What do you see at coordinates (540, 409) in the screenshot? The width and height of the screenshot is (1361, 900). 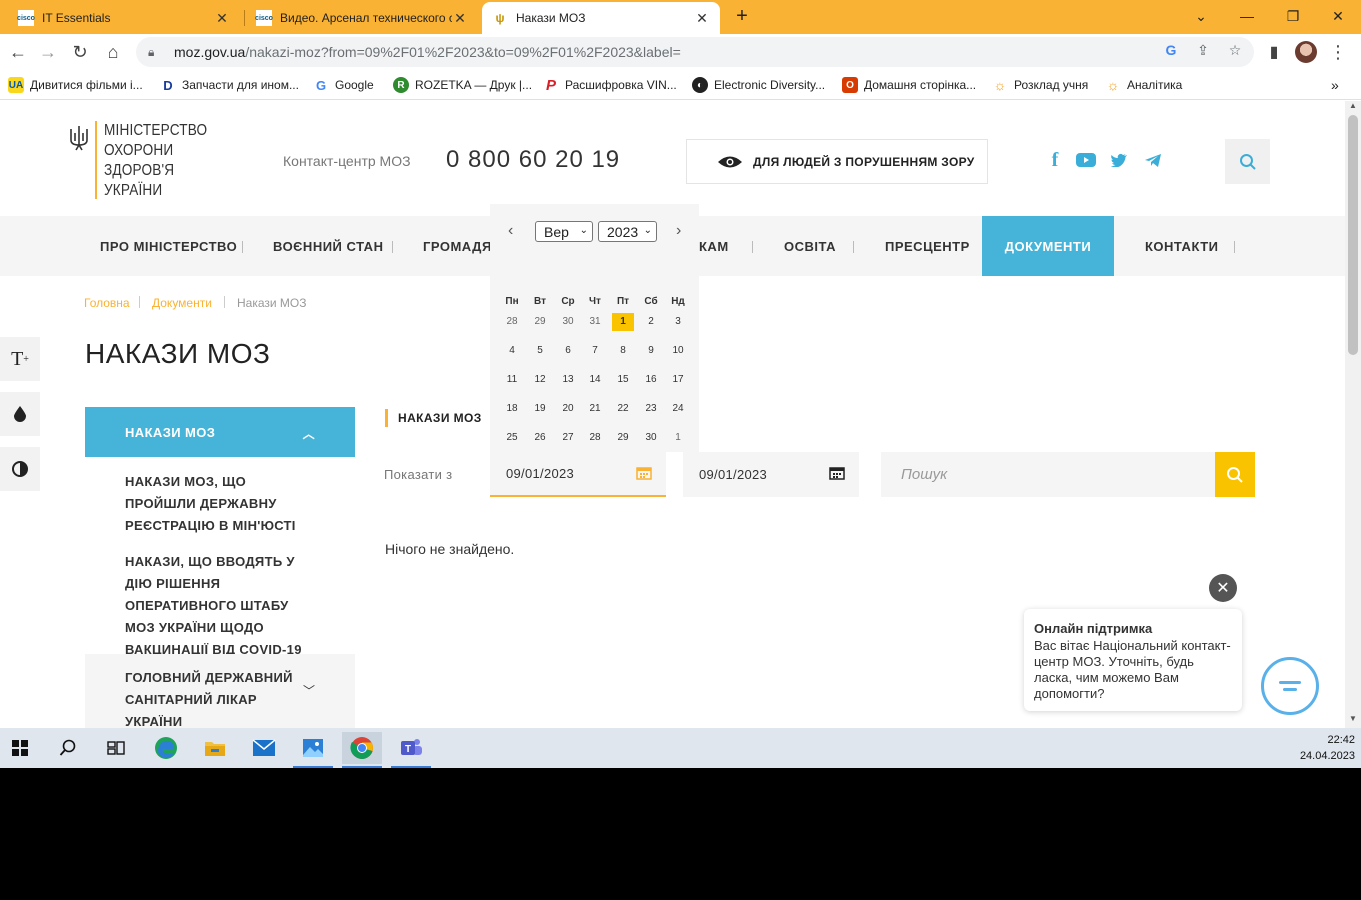 I see `calendar-day: 19` at bounding box center [540, 409].